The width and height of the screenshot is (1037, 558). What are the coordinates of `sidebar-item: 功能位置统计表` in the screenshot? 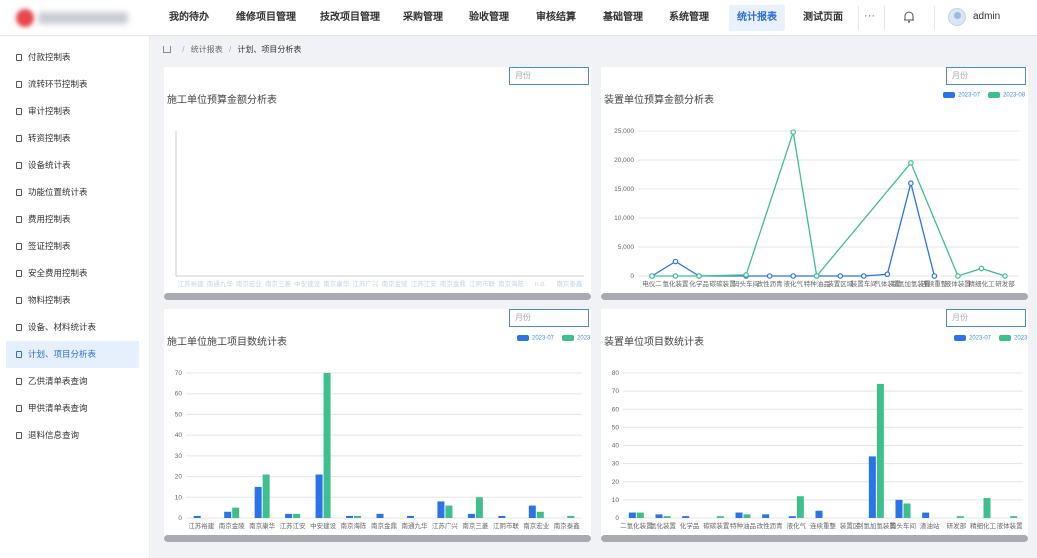 It's located at (72, 192).